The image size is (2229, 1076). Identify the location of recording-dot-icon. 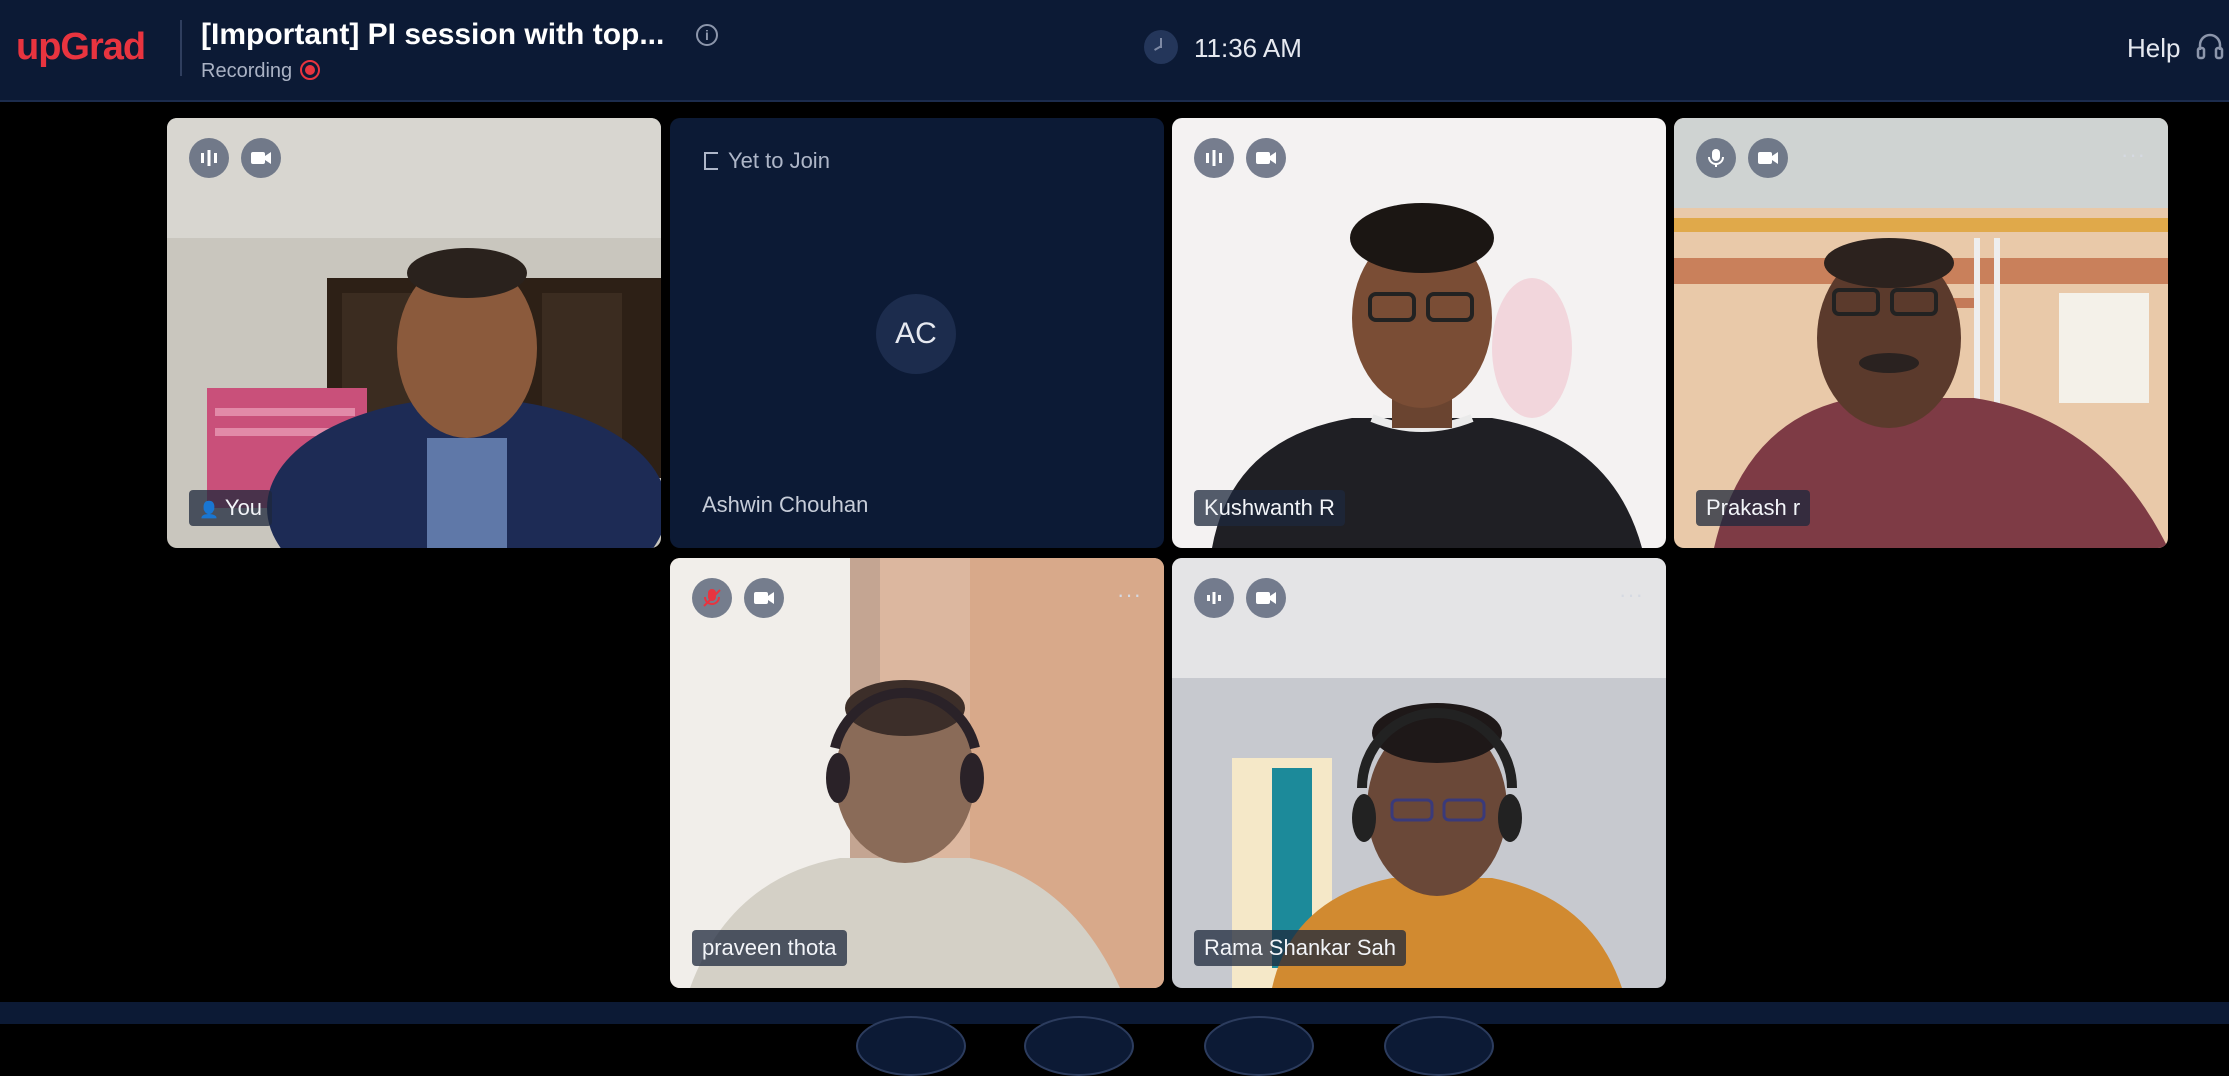
(310, 70).